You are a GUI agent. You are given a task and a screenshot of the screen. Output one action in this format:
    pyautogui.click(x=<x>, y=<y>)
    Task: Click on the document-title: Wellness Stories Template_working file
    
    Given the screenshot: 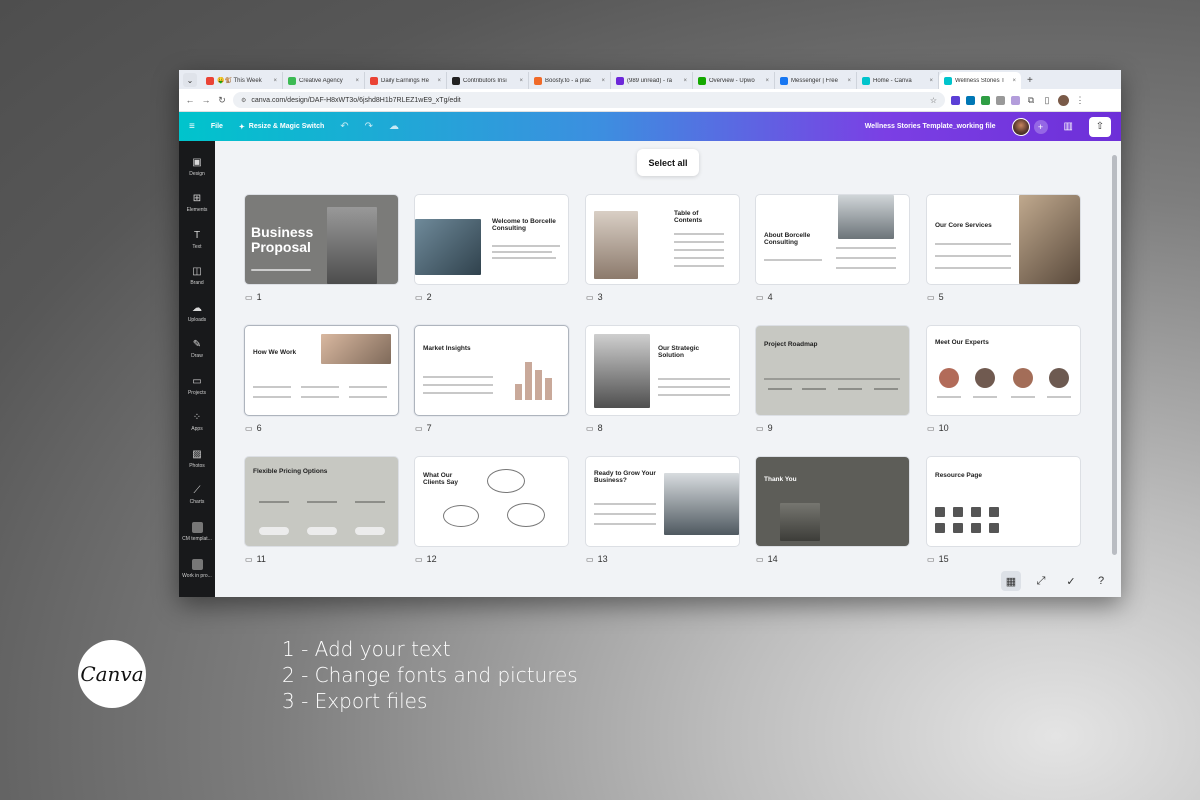 What is the action you would take?
    pyautogui.click(x=930, y=126)
    